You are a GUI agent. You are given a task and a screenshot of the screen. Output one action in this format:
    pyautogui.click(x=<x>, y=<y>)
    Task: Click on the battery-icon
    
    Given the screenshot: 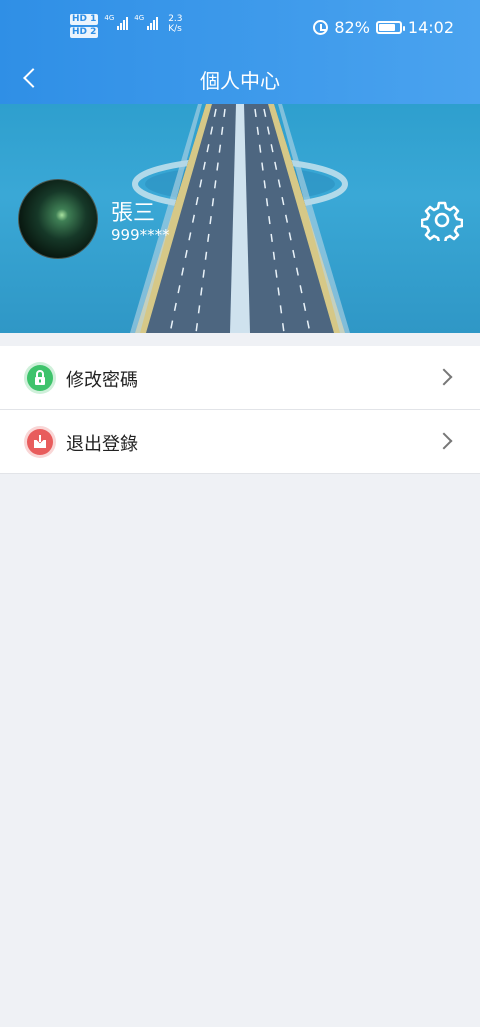 What is the action you would take?
    pyautogui.click(x=390, y=27)
    